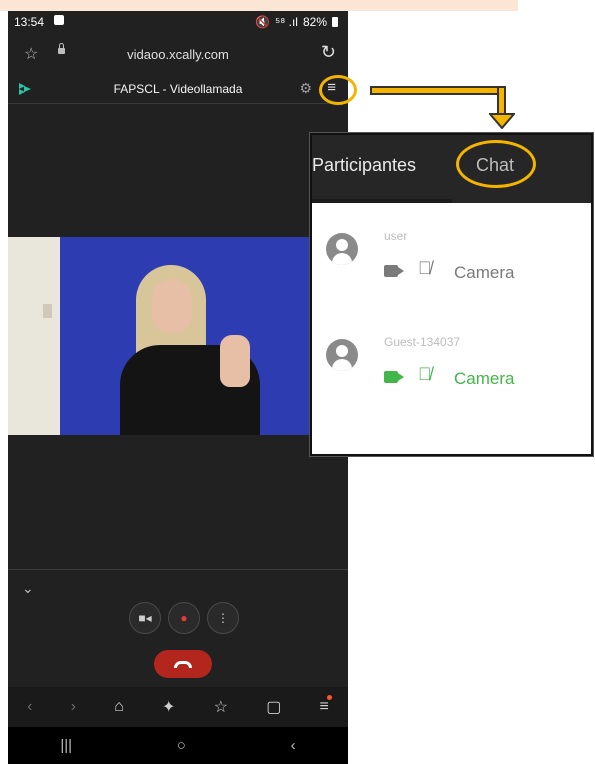  What do you see at coordinates (496, 164) in the screenshot?
I see `chat-highlight-ring` at bounding box center [496, 164].